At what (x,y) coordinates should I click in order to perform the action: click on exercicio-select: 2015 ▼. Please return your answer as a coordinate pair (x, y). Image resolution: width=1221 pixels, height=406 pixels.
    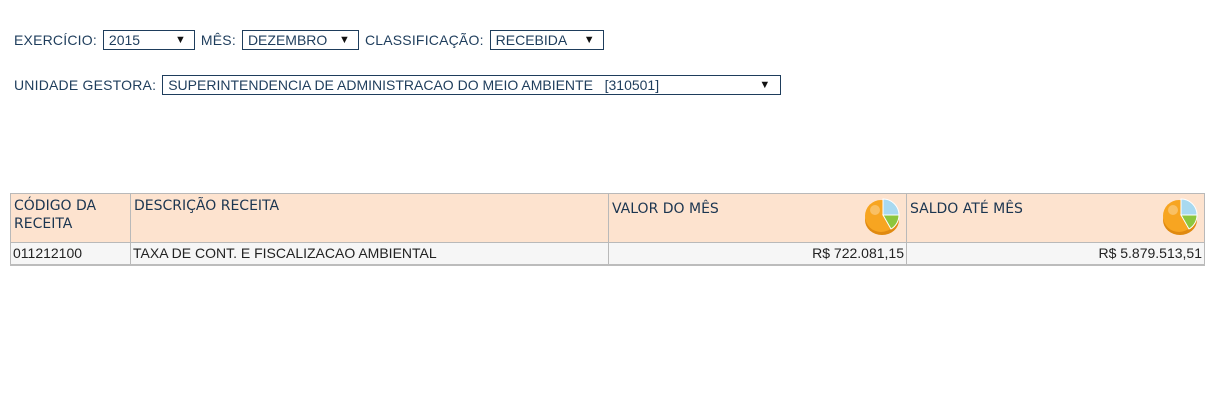
    Looking at the image, I should click on (148, 40).